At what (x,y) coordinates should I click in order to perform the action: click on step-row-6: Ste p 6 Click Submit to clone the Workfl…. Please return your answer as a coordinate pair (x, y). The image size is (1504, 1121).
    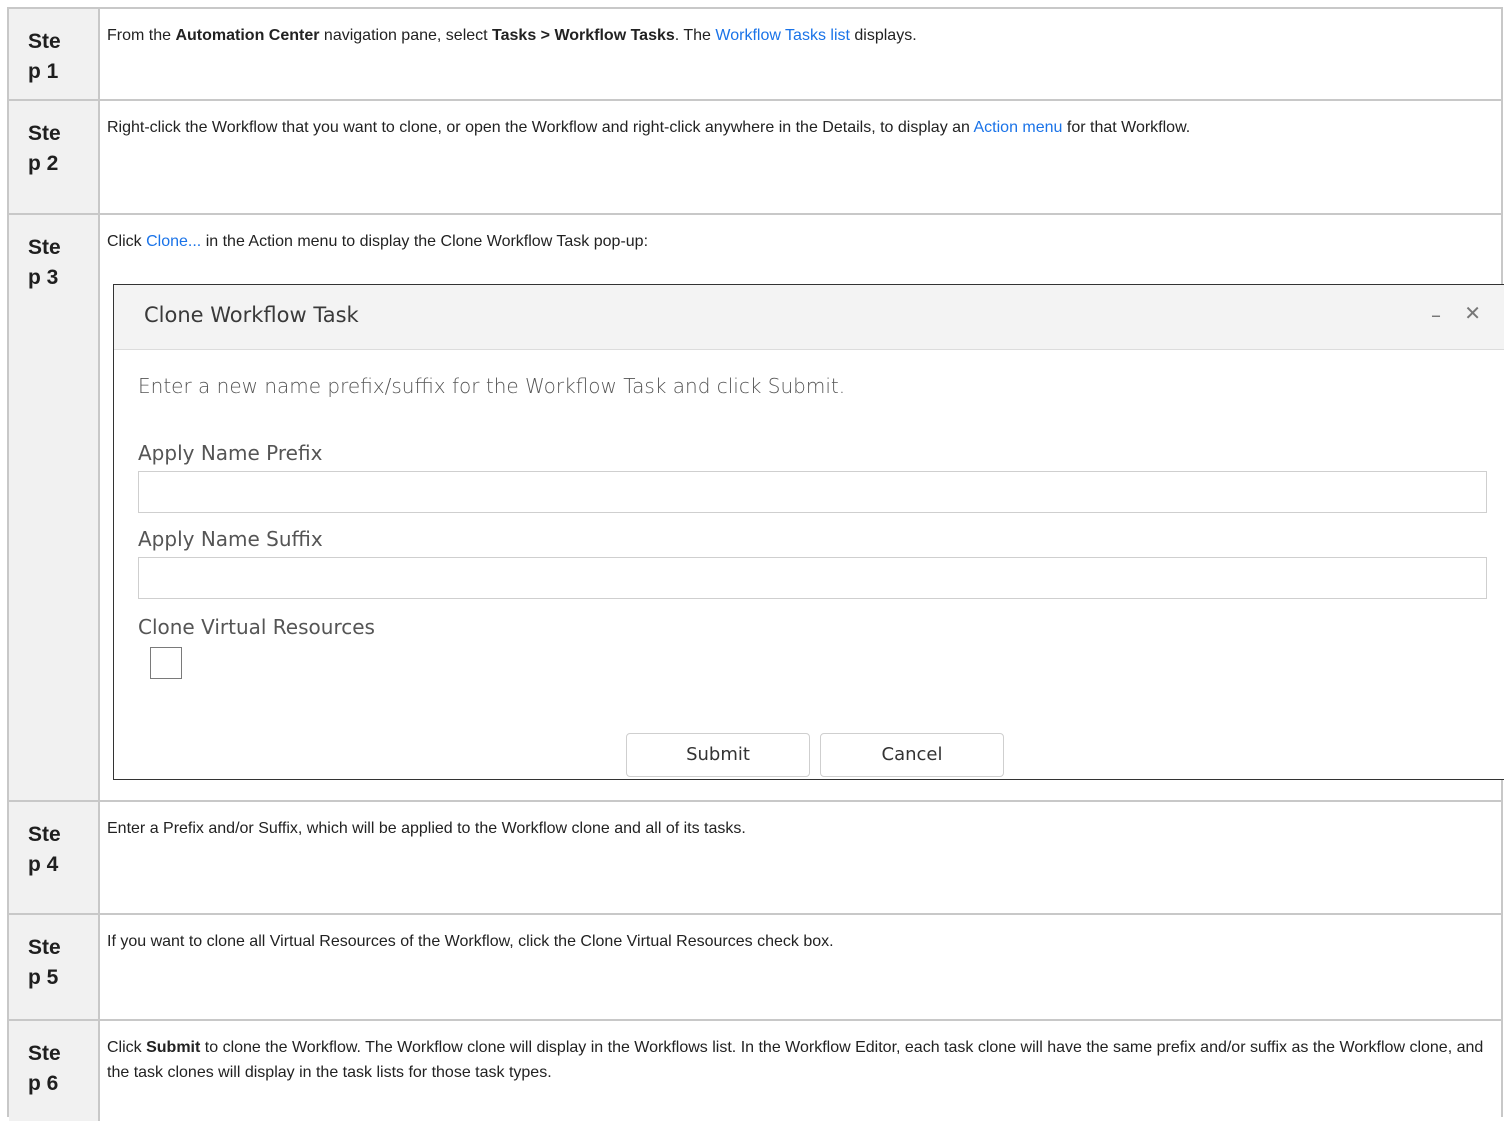
    Looking at the image, I should click on (755, 1071).